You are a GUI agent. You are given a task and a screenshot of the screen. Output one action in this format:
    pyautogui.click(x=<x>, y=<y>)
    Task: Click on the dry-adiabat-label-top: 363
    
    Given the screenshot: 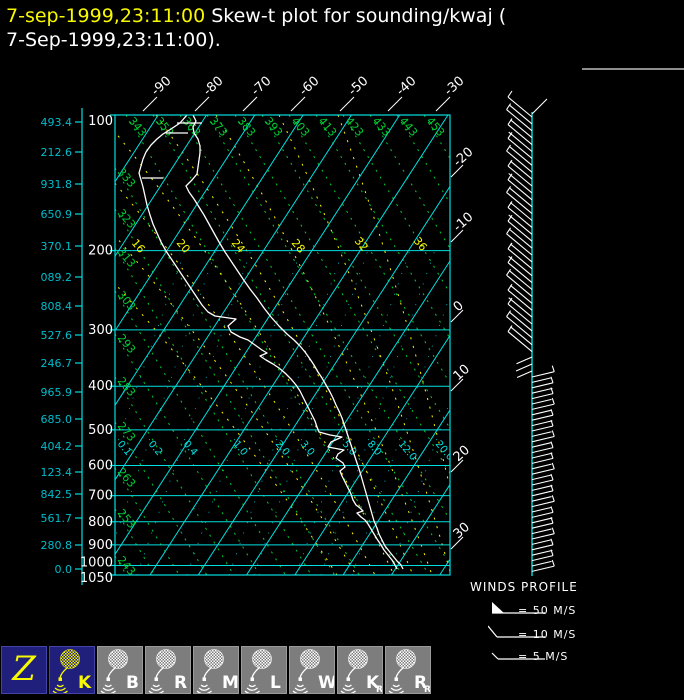 What is the action you would take?
    pyautogui.click(x=191, y=127)
    